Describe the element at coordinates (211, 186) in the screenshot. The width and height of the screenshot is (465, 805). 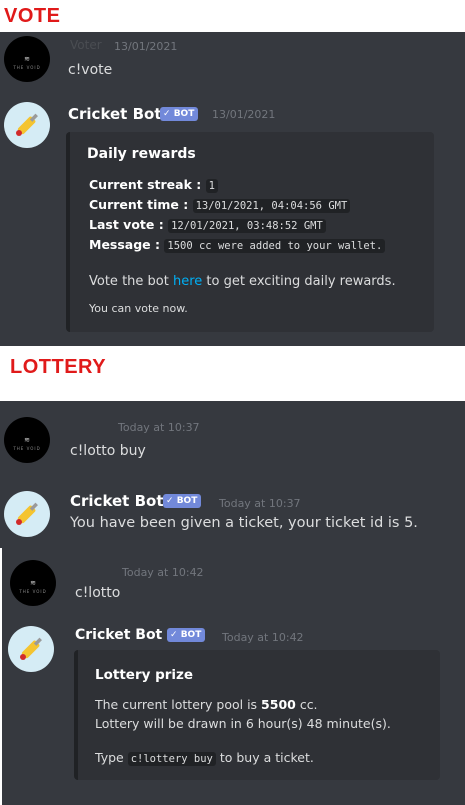
I see `field-value: 1` at that location.